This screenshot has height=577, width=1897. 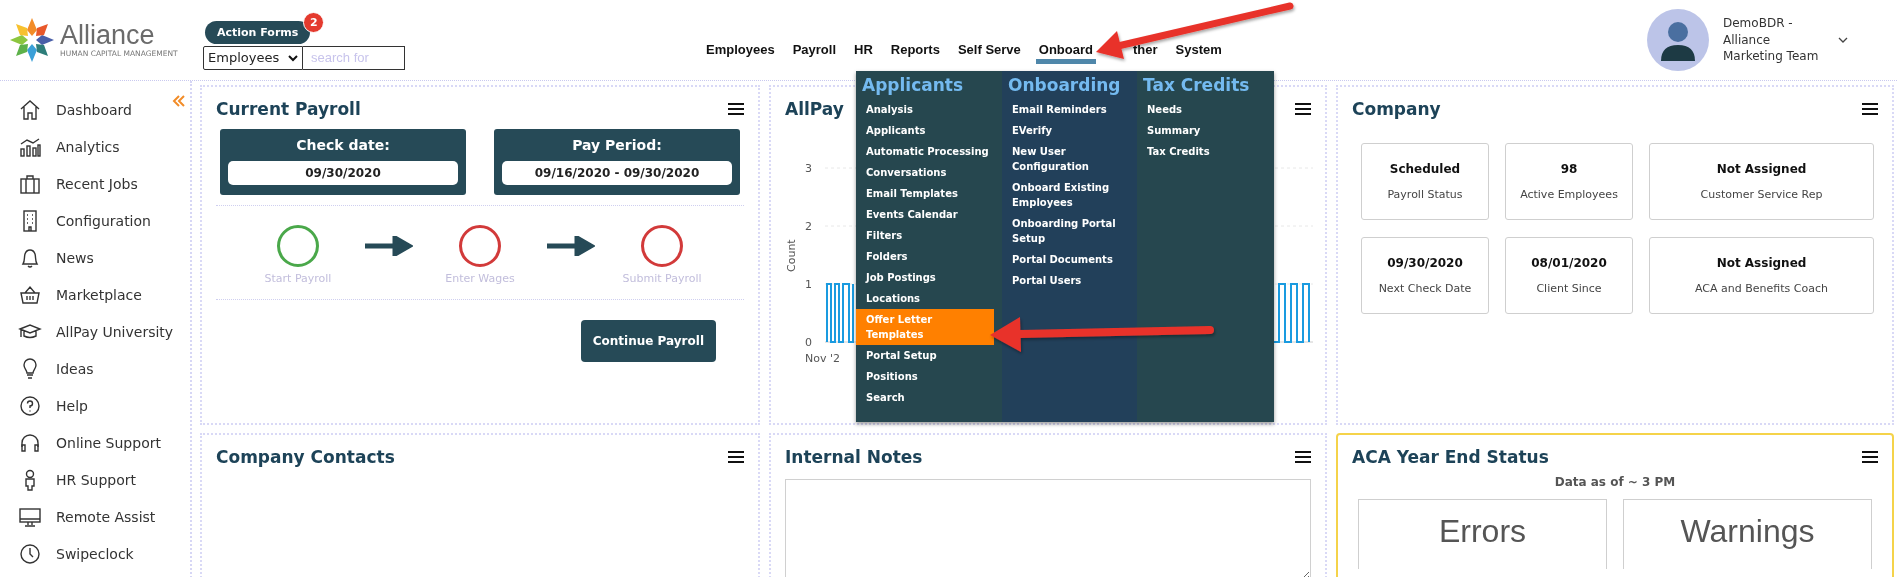 What do you see at coordinates (30, 553) in the screenshot?
I see `clock-icon` at bounding box center [30, 553].